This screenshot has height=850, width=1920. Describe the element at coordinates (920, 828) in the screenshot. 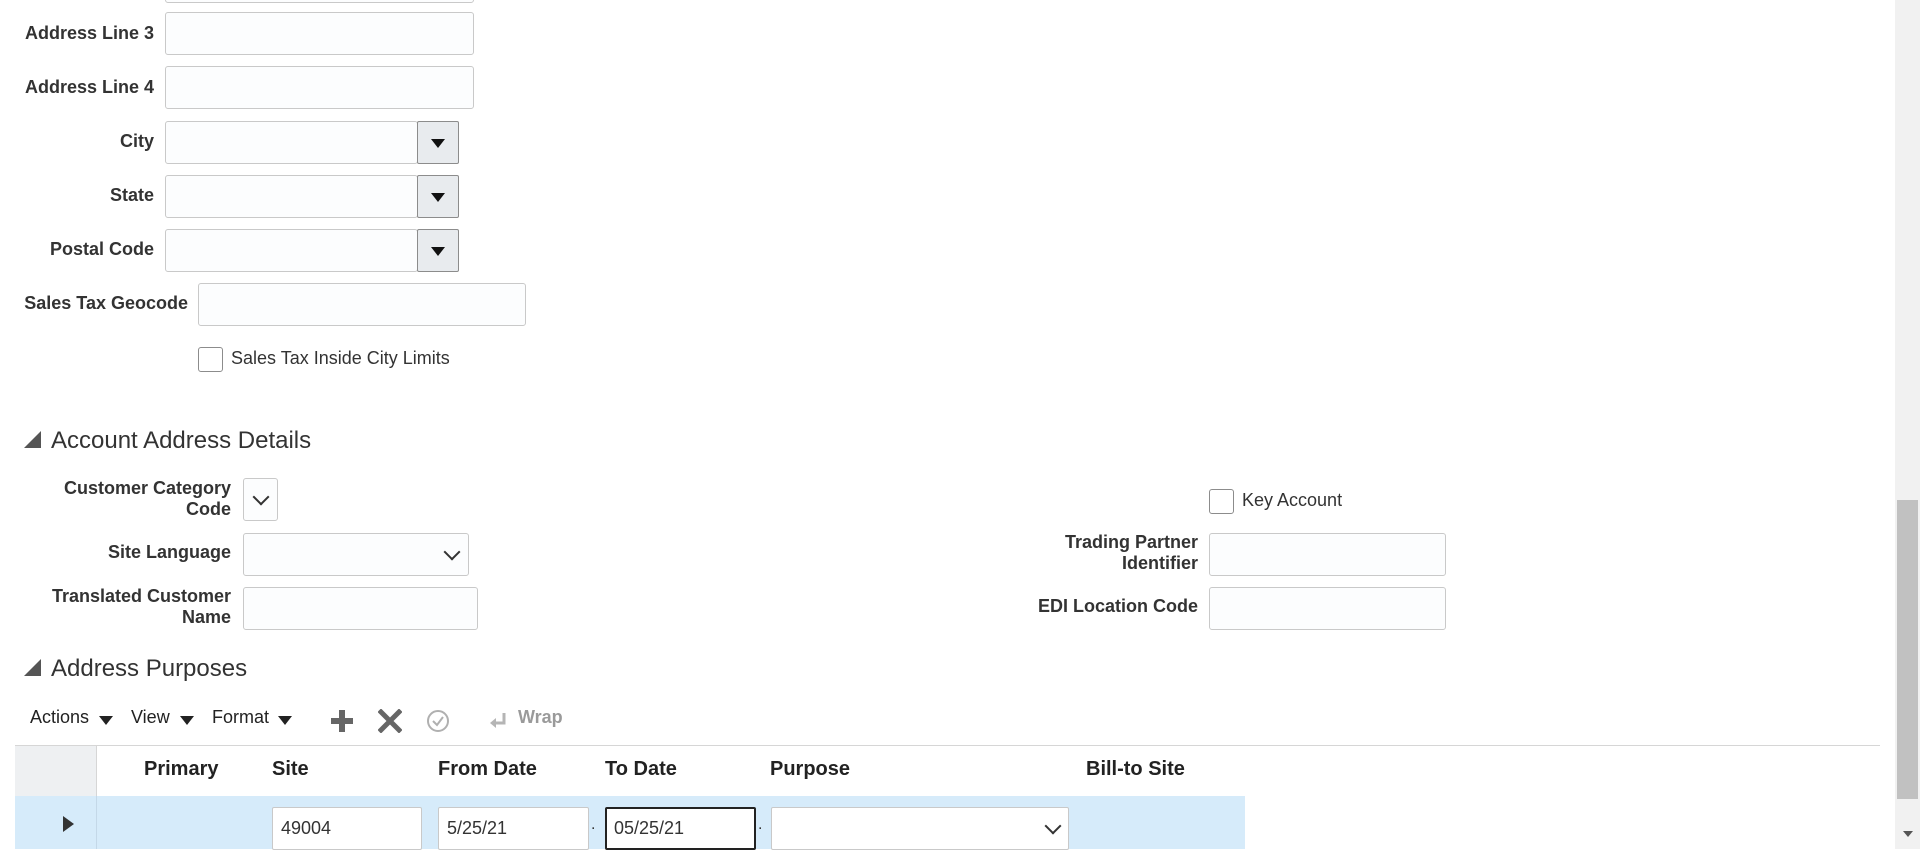

I see `purpose-cell-select` at that location.